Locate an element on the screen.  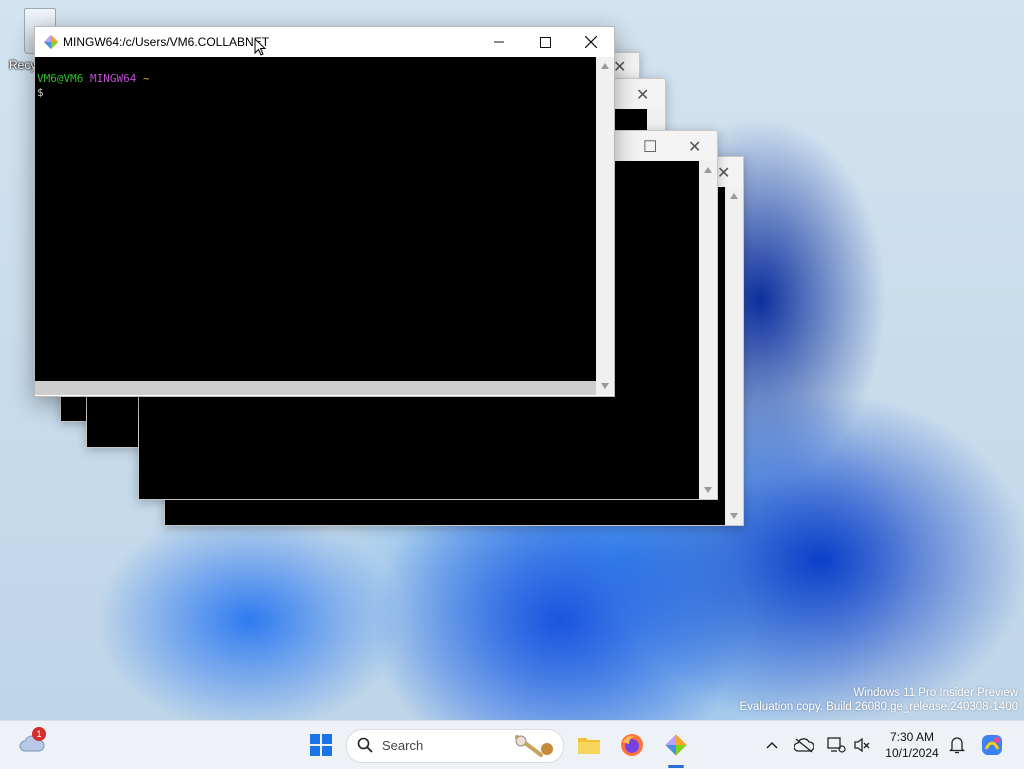
clock: 7:30 AM 10/1/2024 is located at coordinates (912, 745).